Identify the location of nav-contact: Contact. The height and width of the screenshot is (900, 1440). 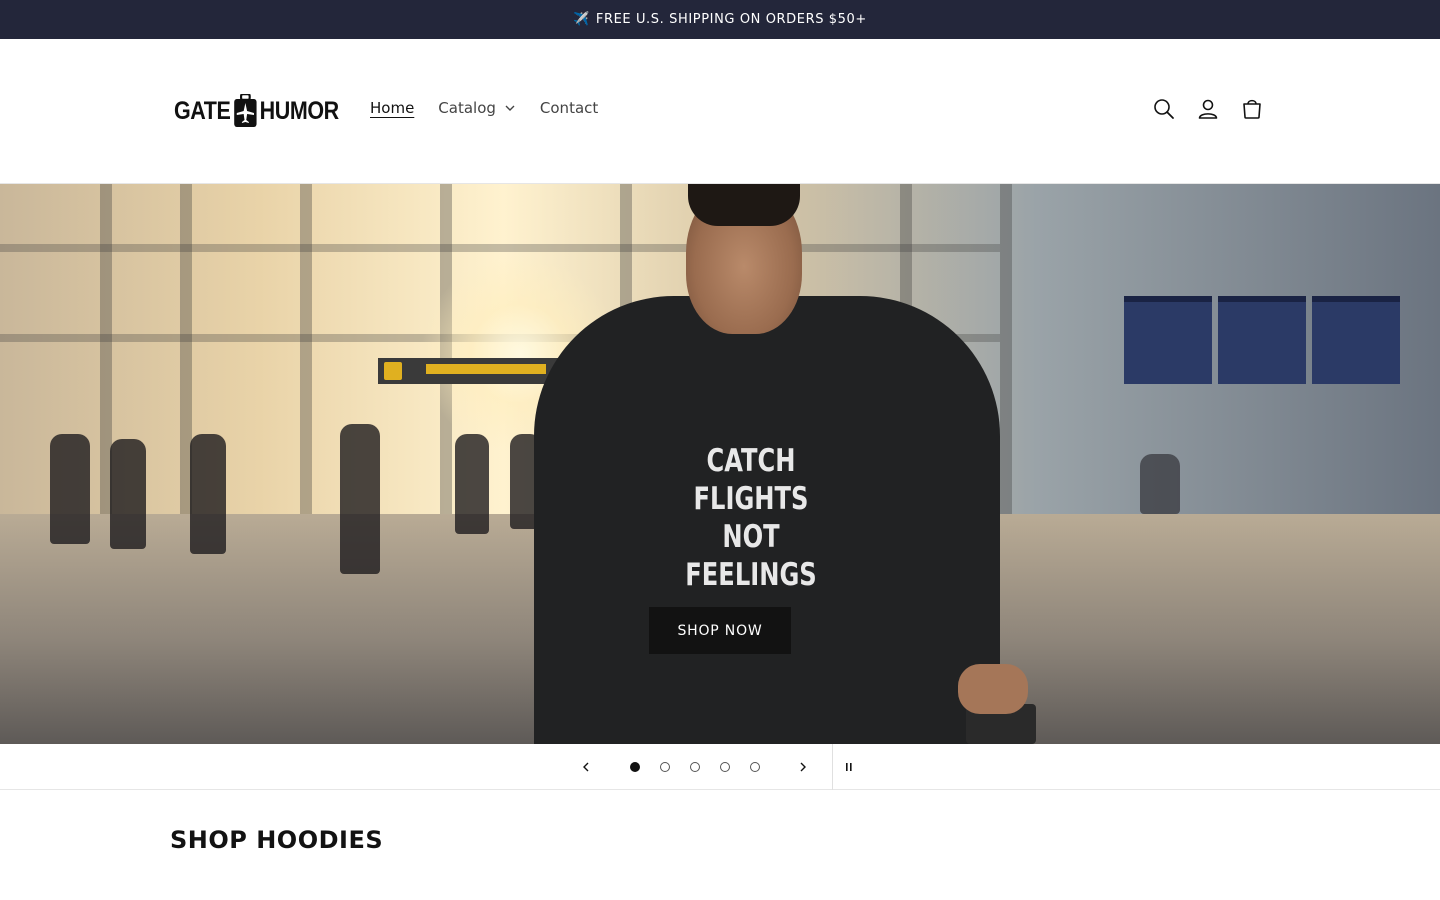
(569, 108).